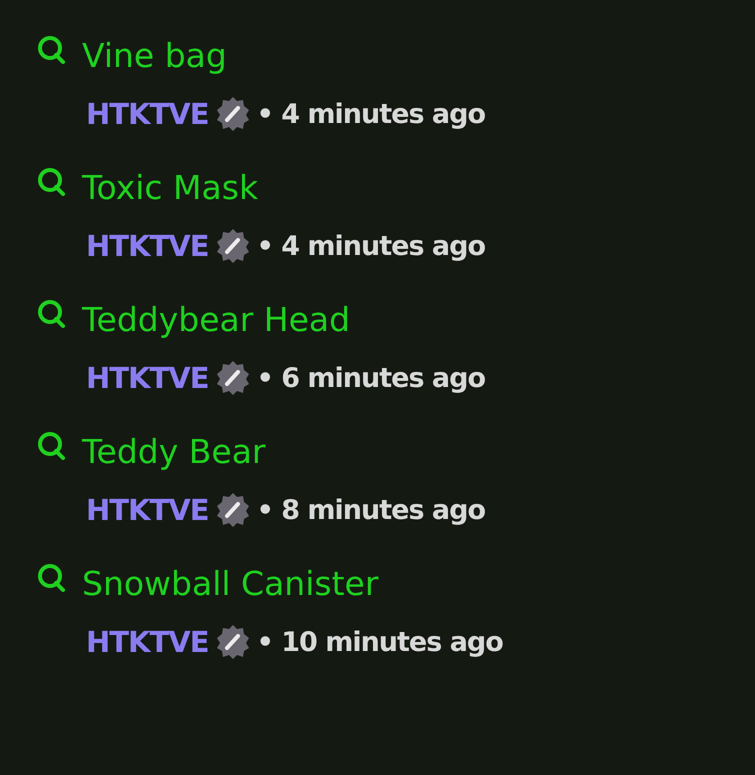 The width and height of the screenshot is (755, 775). What do you see at coordinates (170, 187) in the screenshot?
I see `item-title-link: Toxic Mask` at bounding box center [170, 187].